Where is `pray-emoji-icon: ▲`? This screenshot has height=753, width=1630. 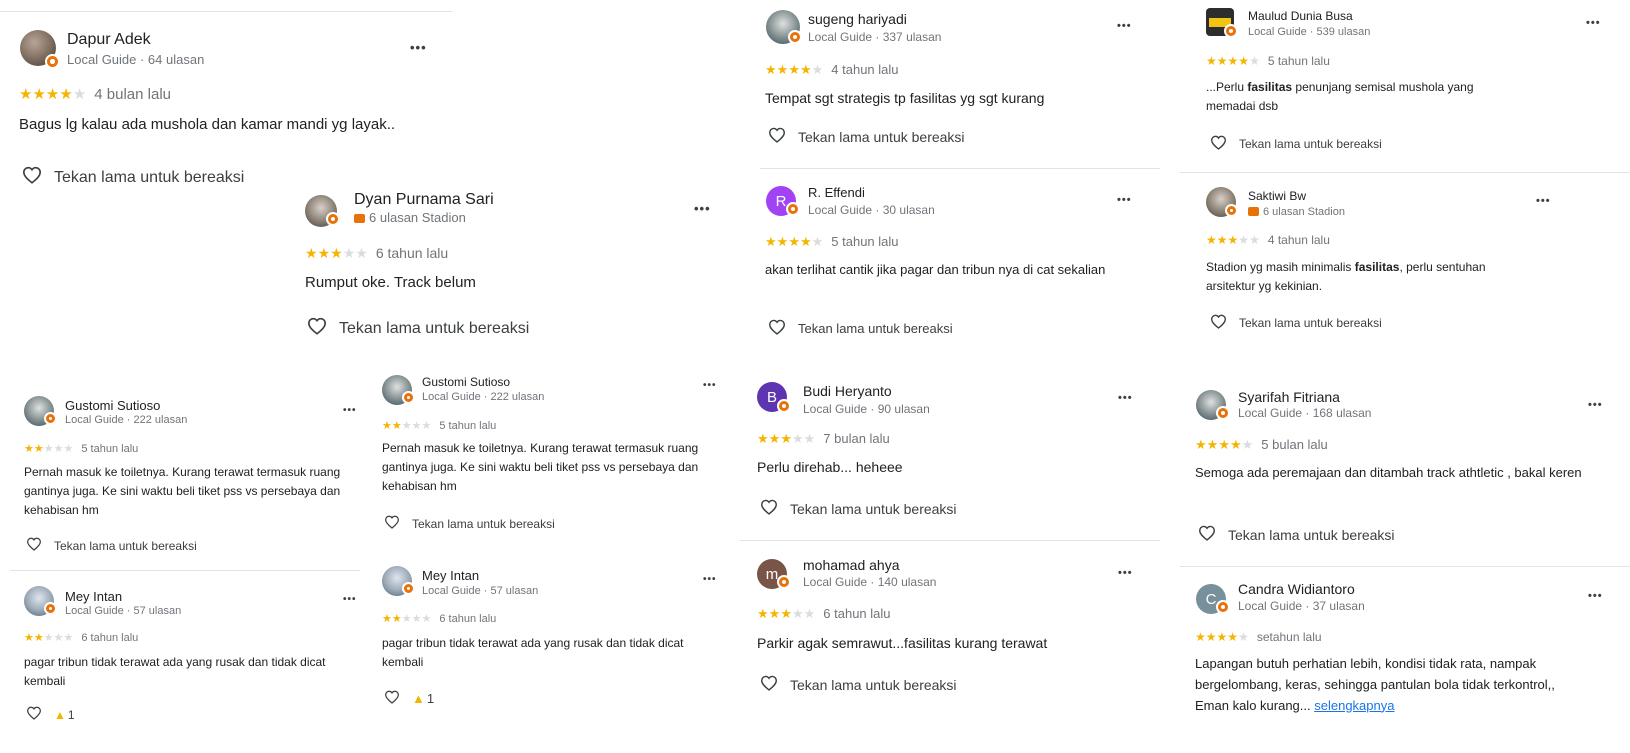
pray-emoji-icon: ▲ is located at coordinates (418, 698).